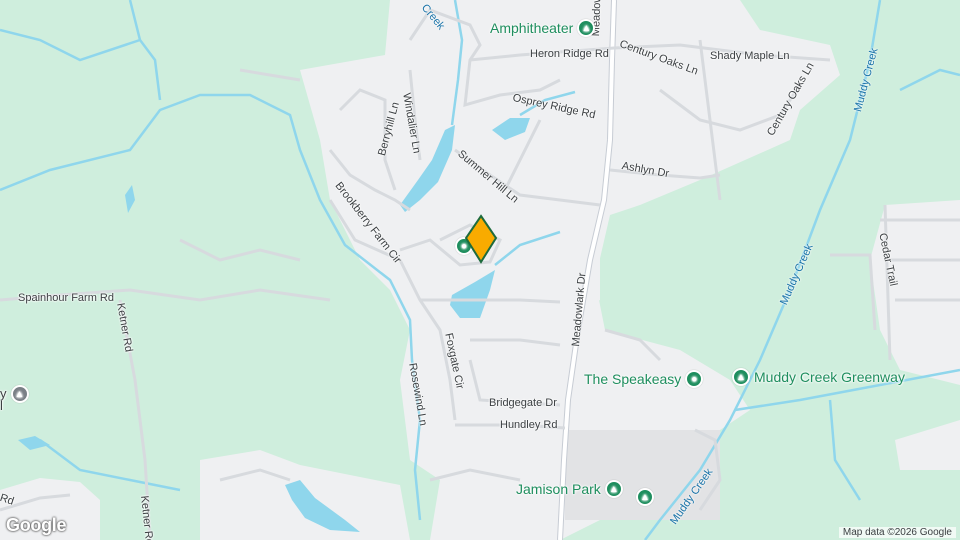  I want to click on urban-area-southeast, so click(927, 445).